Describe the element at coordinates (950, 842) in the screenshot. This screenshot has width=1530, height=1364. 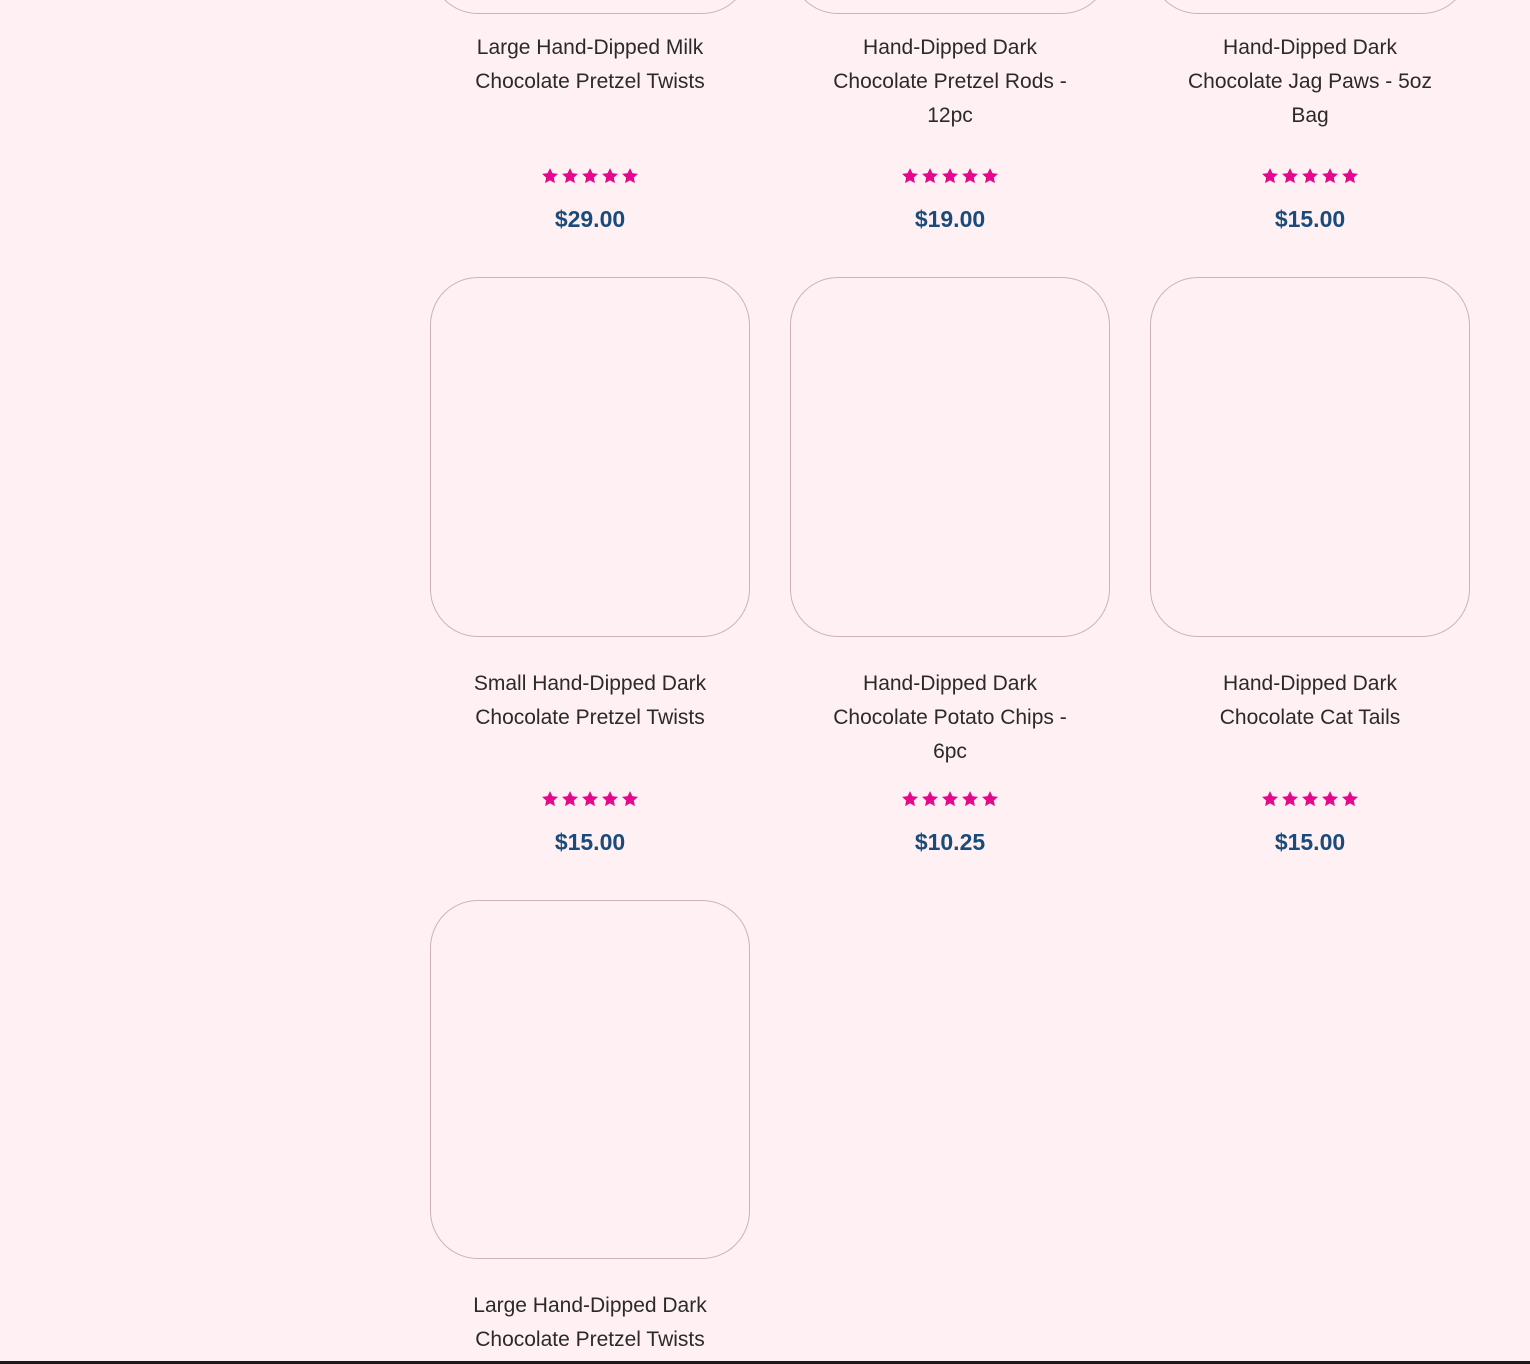
I see `product-price: $10.25` at that location.